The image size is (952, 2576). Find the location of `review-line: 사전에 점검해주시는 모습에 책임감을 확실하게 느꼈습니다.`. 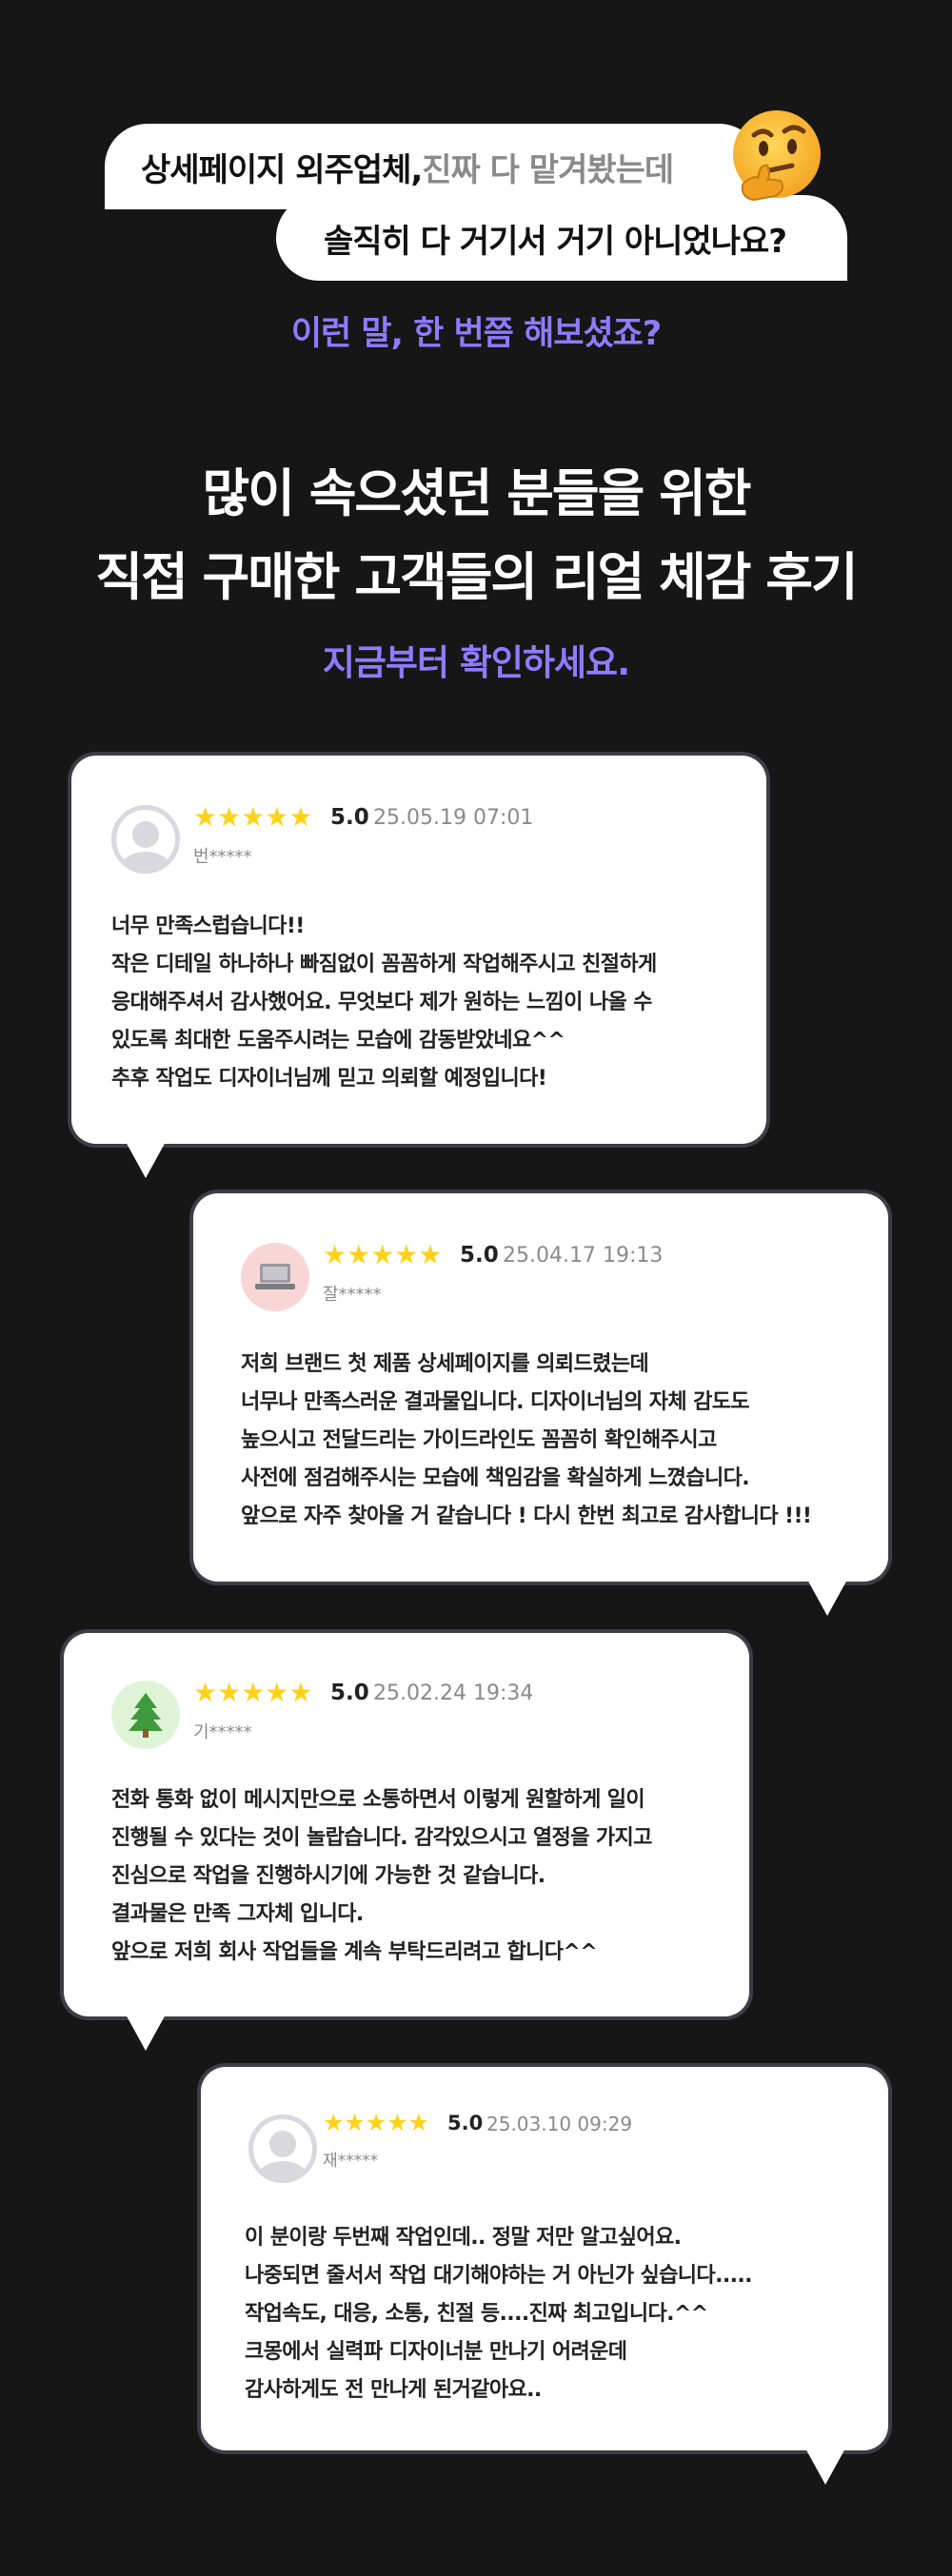

review-line: 사전에 점검해주시는 모습에 책임감을 확실하게 느꼈습니다. is located at coordinates (496, 1478).